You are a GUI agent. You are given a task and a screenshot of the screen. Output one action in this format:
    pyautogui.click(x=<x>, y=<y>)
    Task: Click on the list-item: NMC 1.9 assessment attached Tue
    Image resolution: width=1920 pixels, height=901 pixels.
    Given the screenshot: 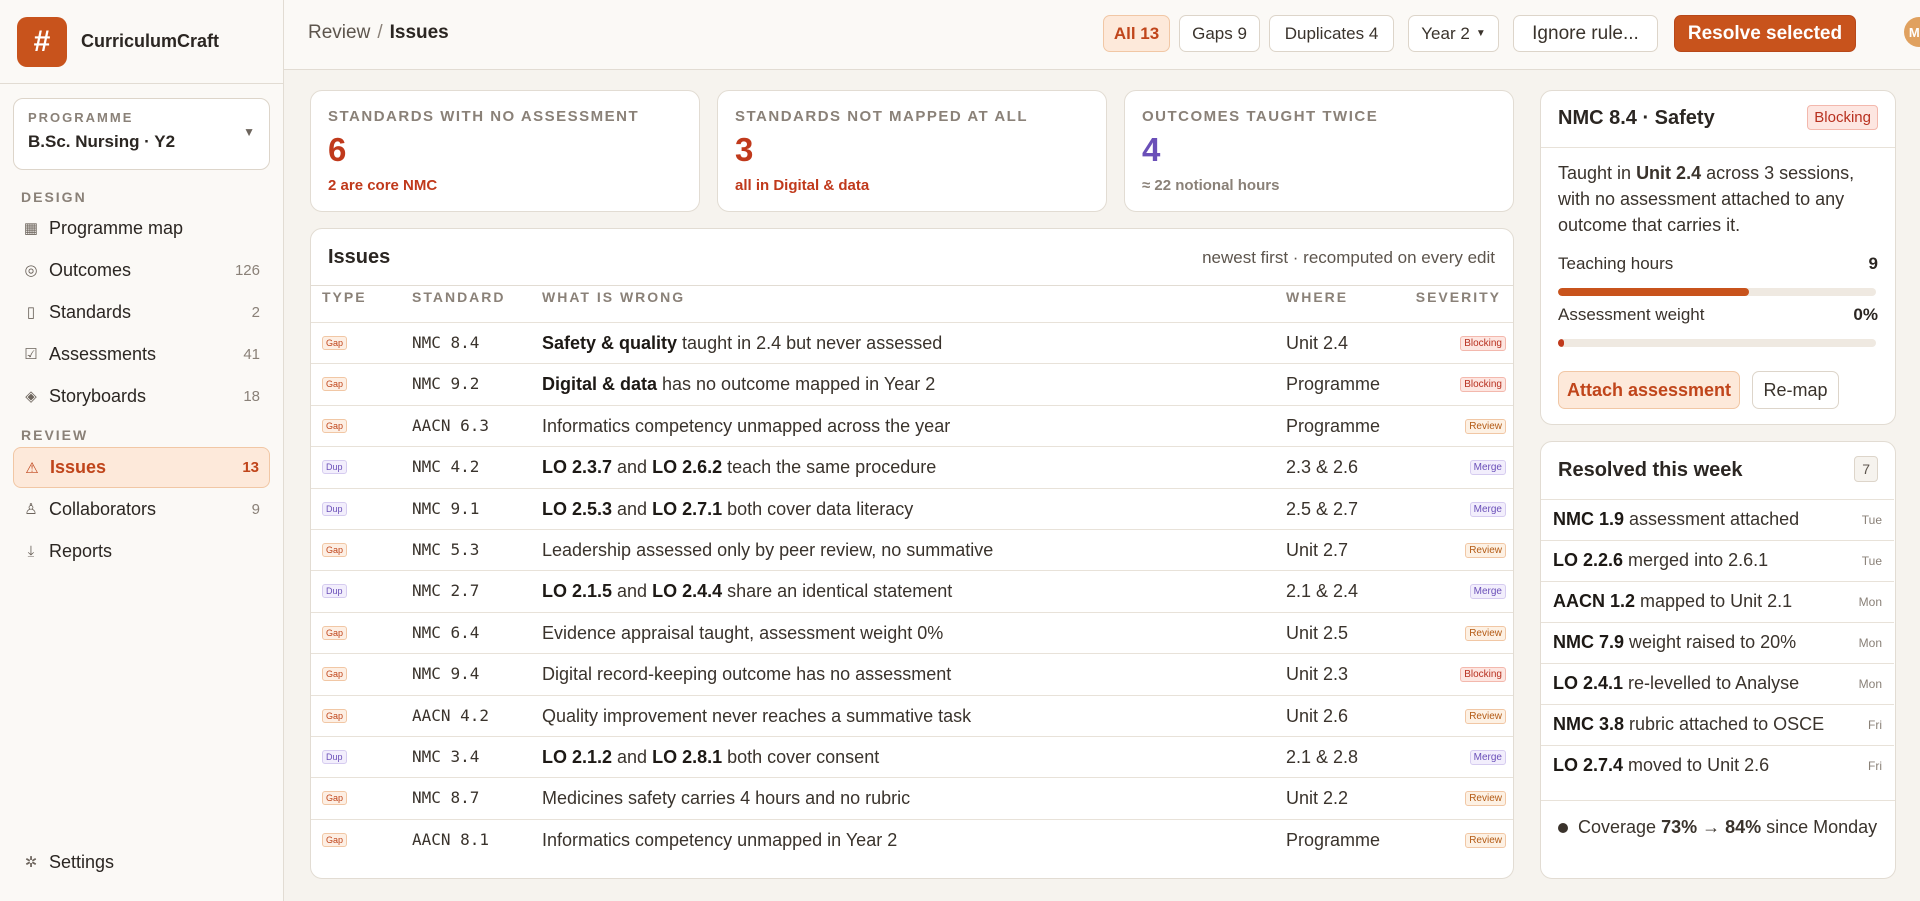 What is the action you would take?
    pyautogui.click(x=1717, y=519)
    